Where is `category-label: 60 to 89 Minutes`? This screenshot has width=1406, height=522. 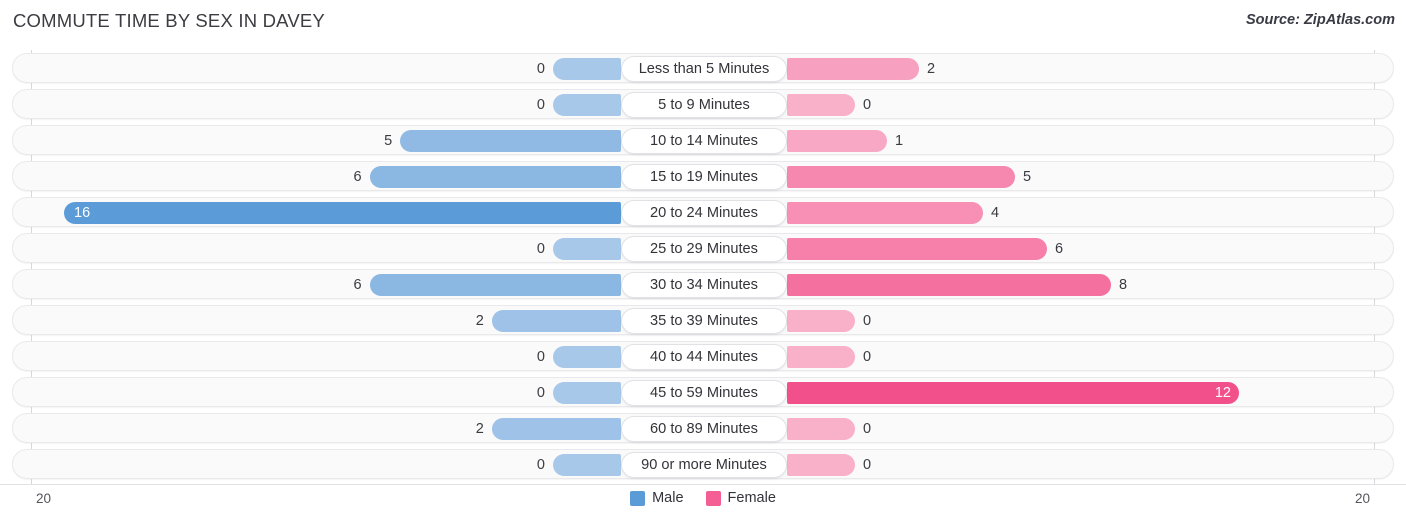
category-label: 60 to 89 Minutes is located at coordinates (704, 429).